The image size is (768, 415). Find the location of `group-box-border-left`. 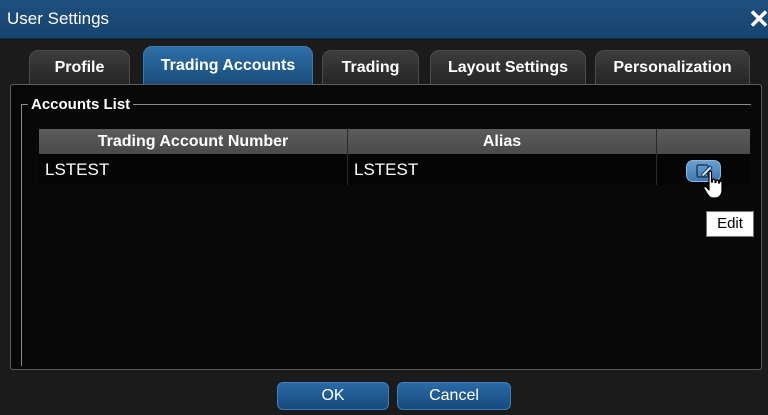

group-box-border-left is located at coordinates (21, 235).